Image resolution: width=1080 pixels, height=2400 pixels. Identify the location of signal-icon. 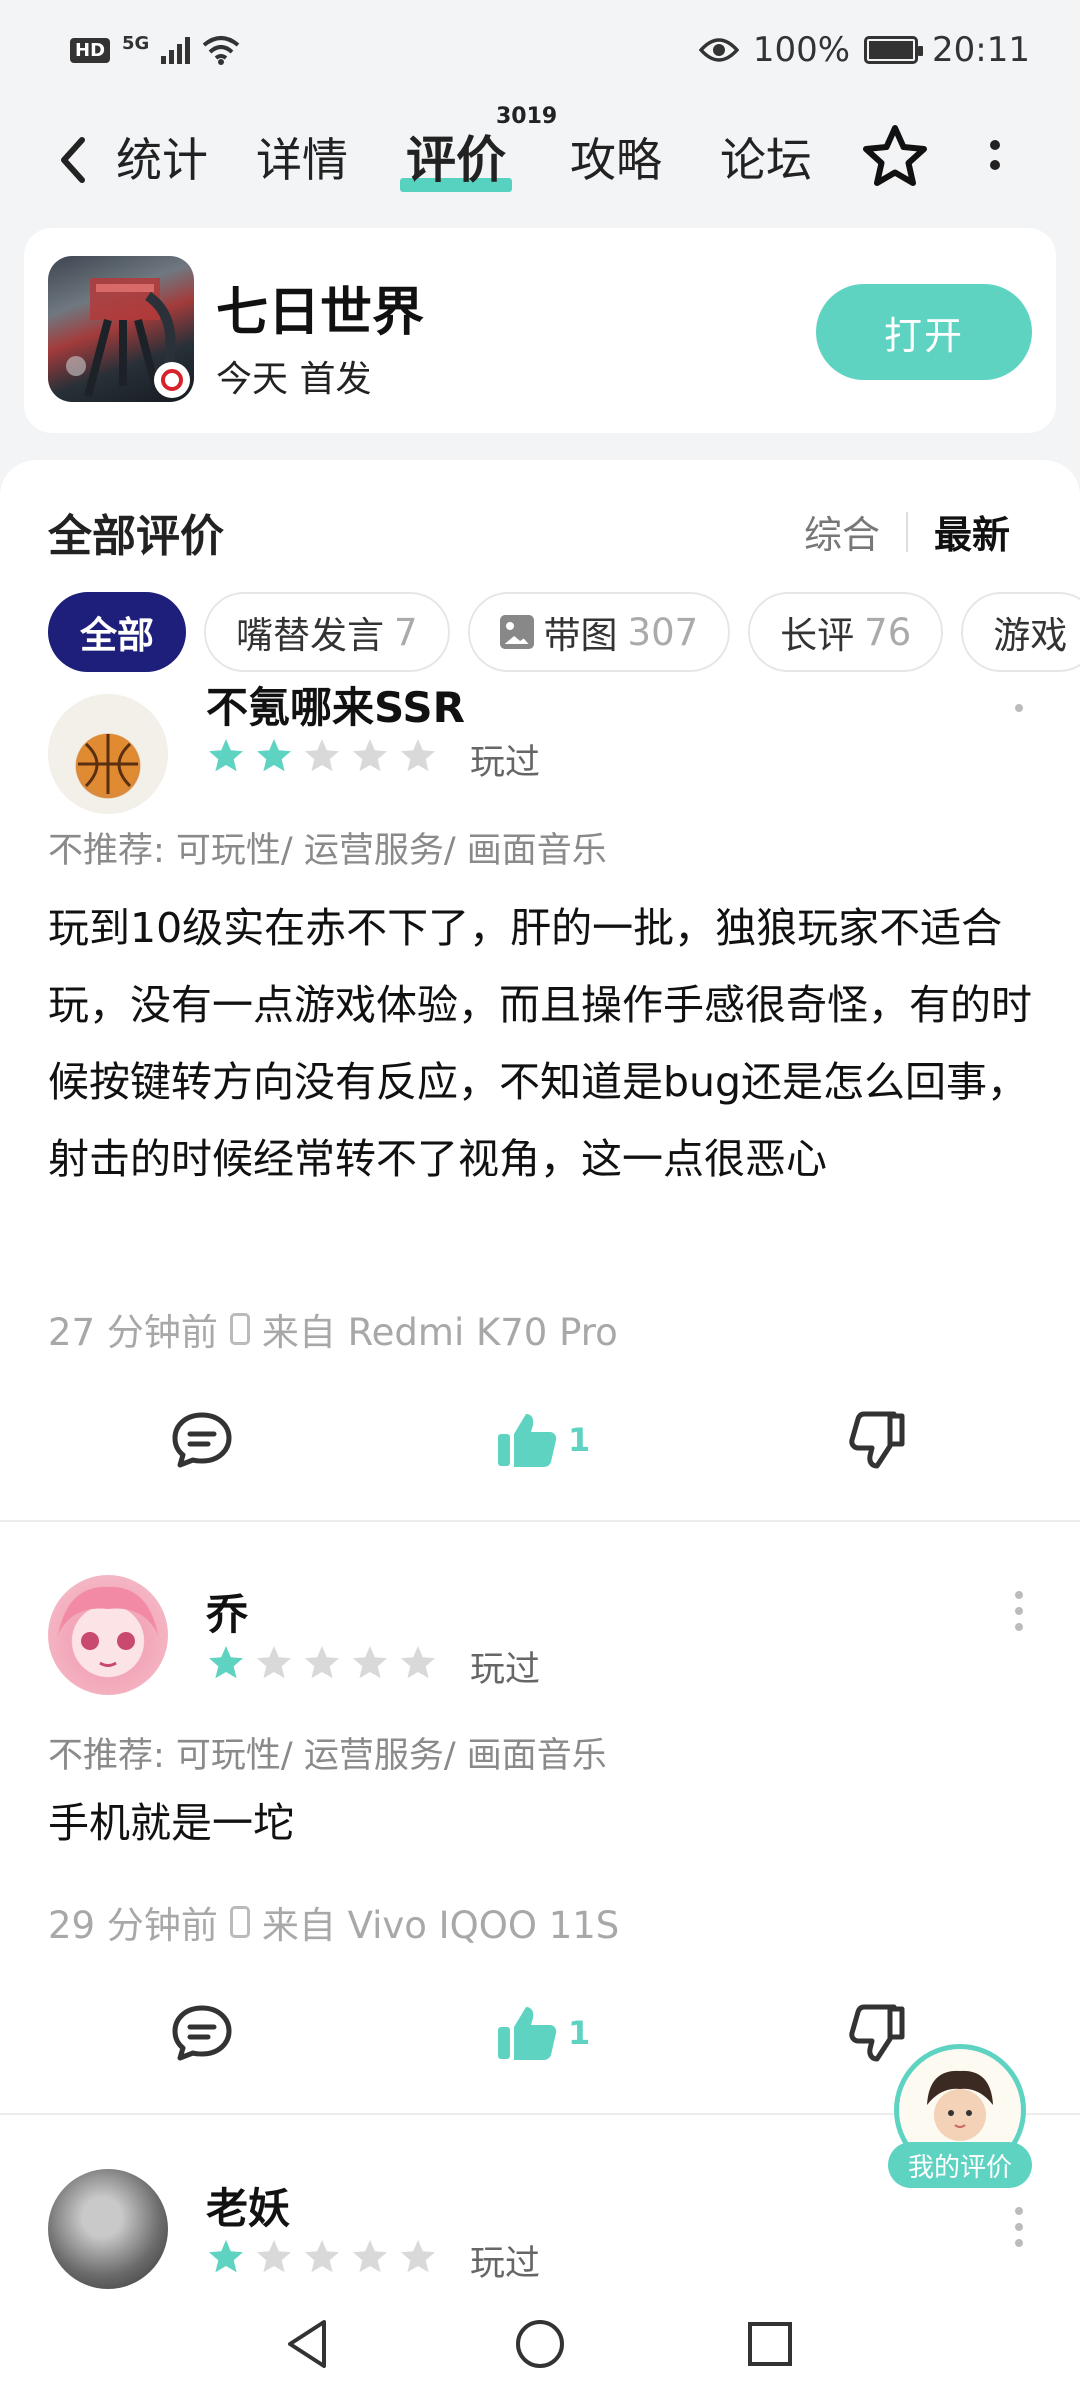
(176, 50).